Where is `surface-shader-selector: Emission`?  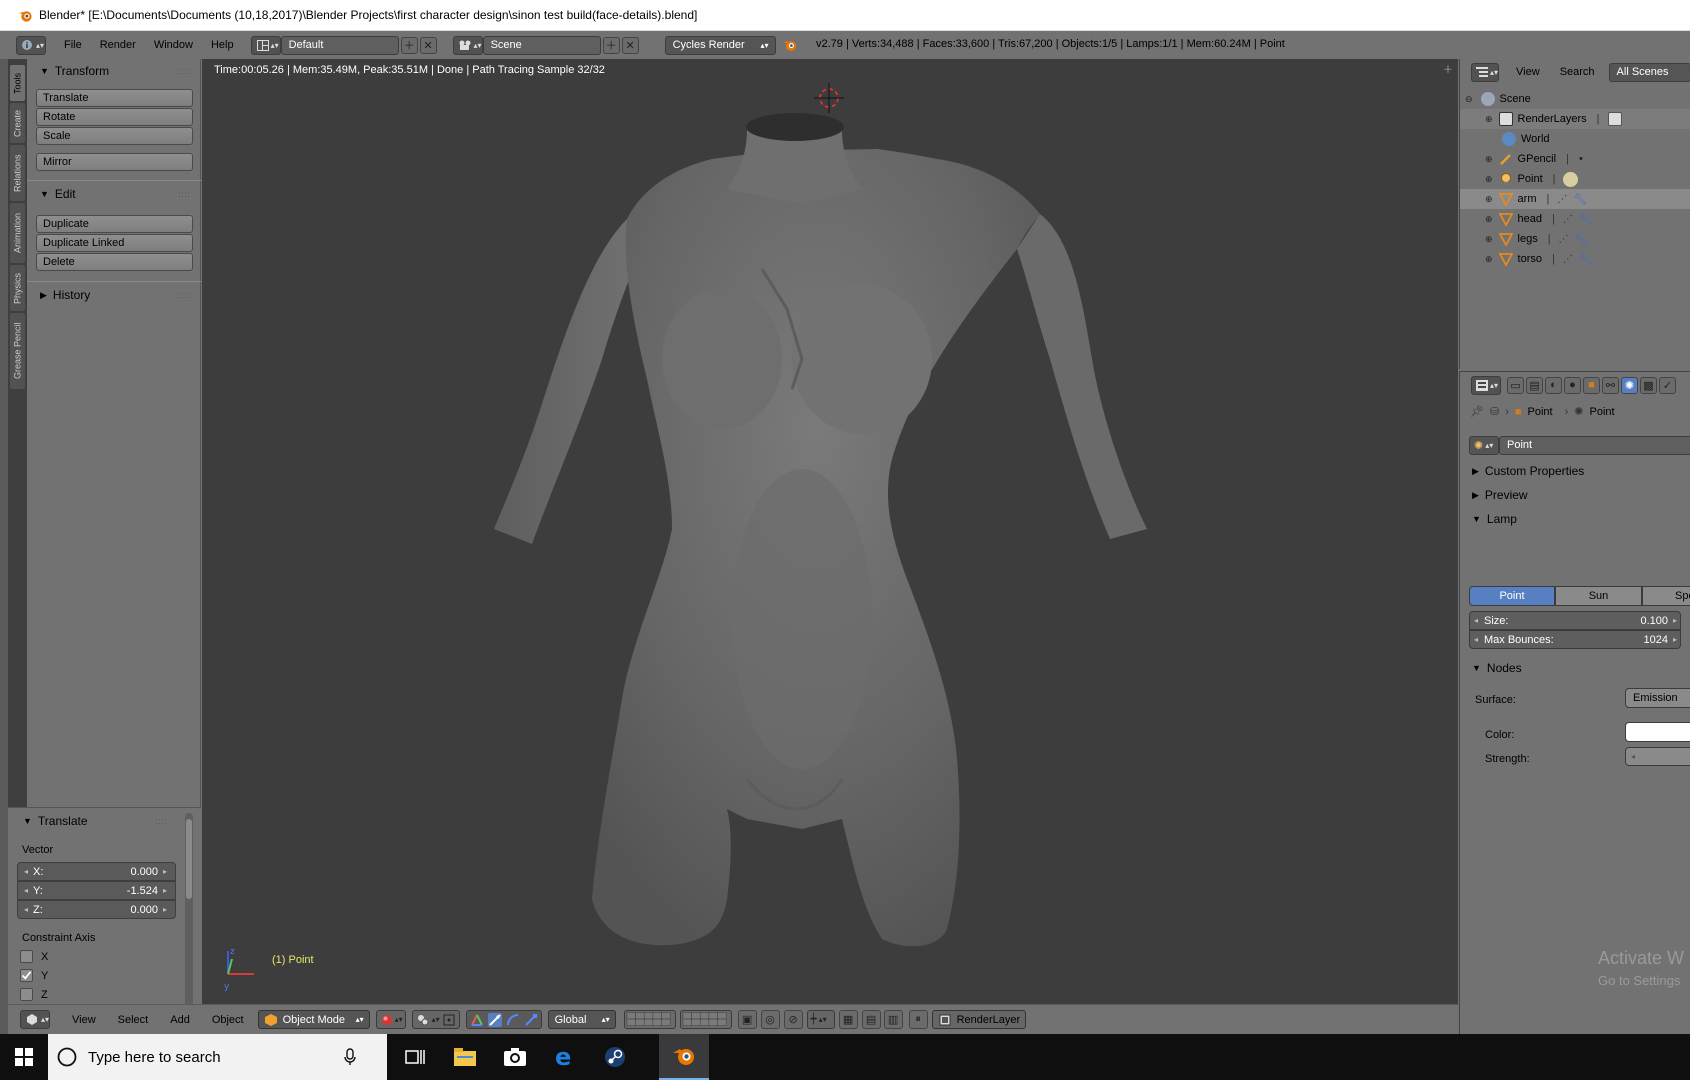 surface-shader-selector: Emission is located at coordinates (1657, 698).